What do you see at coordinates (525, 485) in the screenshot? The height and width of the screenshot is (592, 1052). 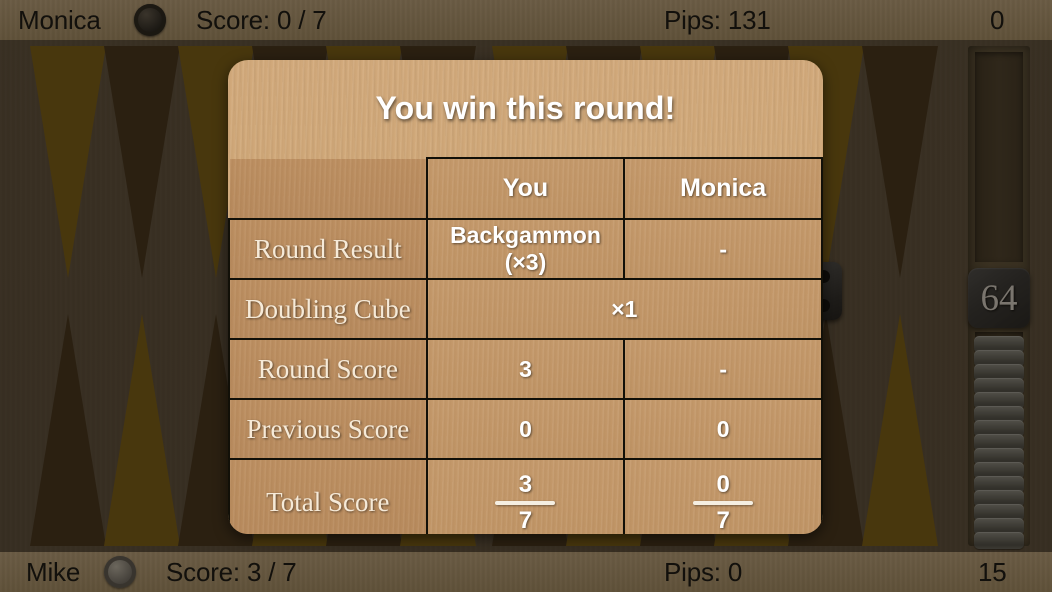 I see `total-score-you-numerator: 3` at bounding box center [525, 485].